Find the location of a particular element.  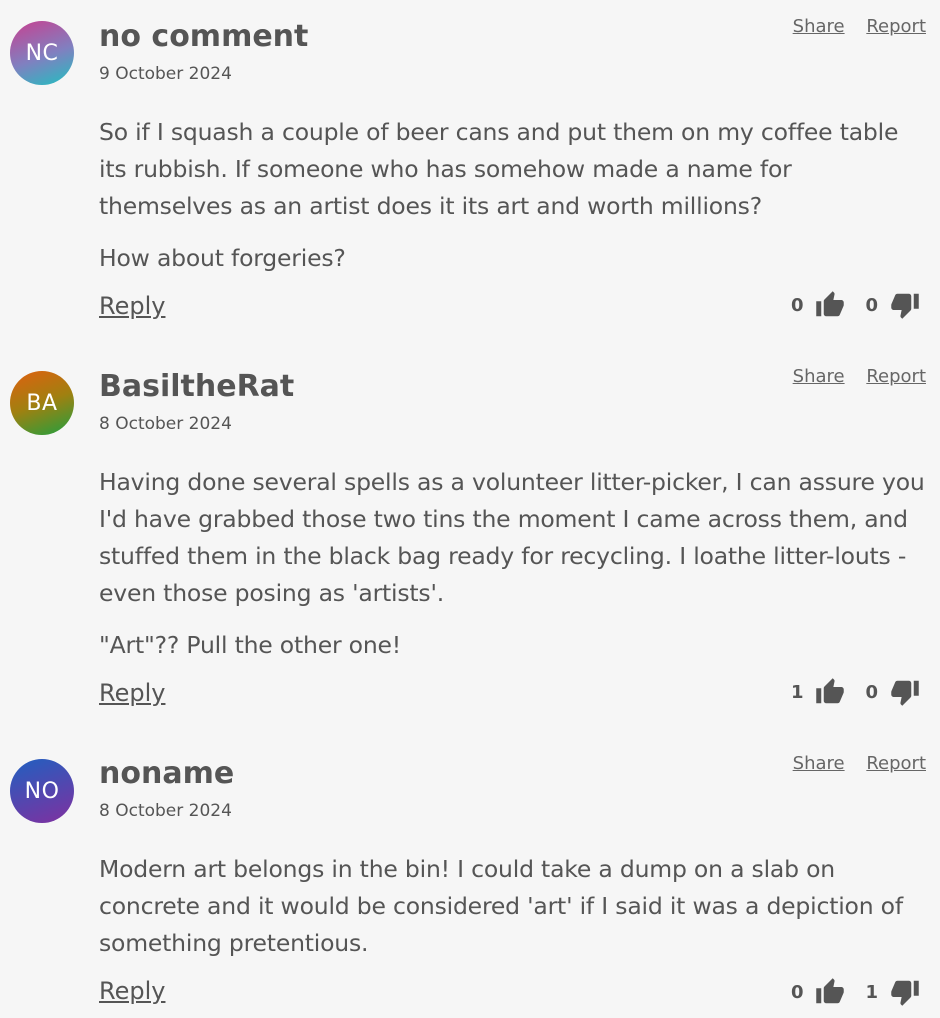

comment-username: BasiltheRat is located at coordinates (196, 386).